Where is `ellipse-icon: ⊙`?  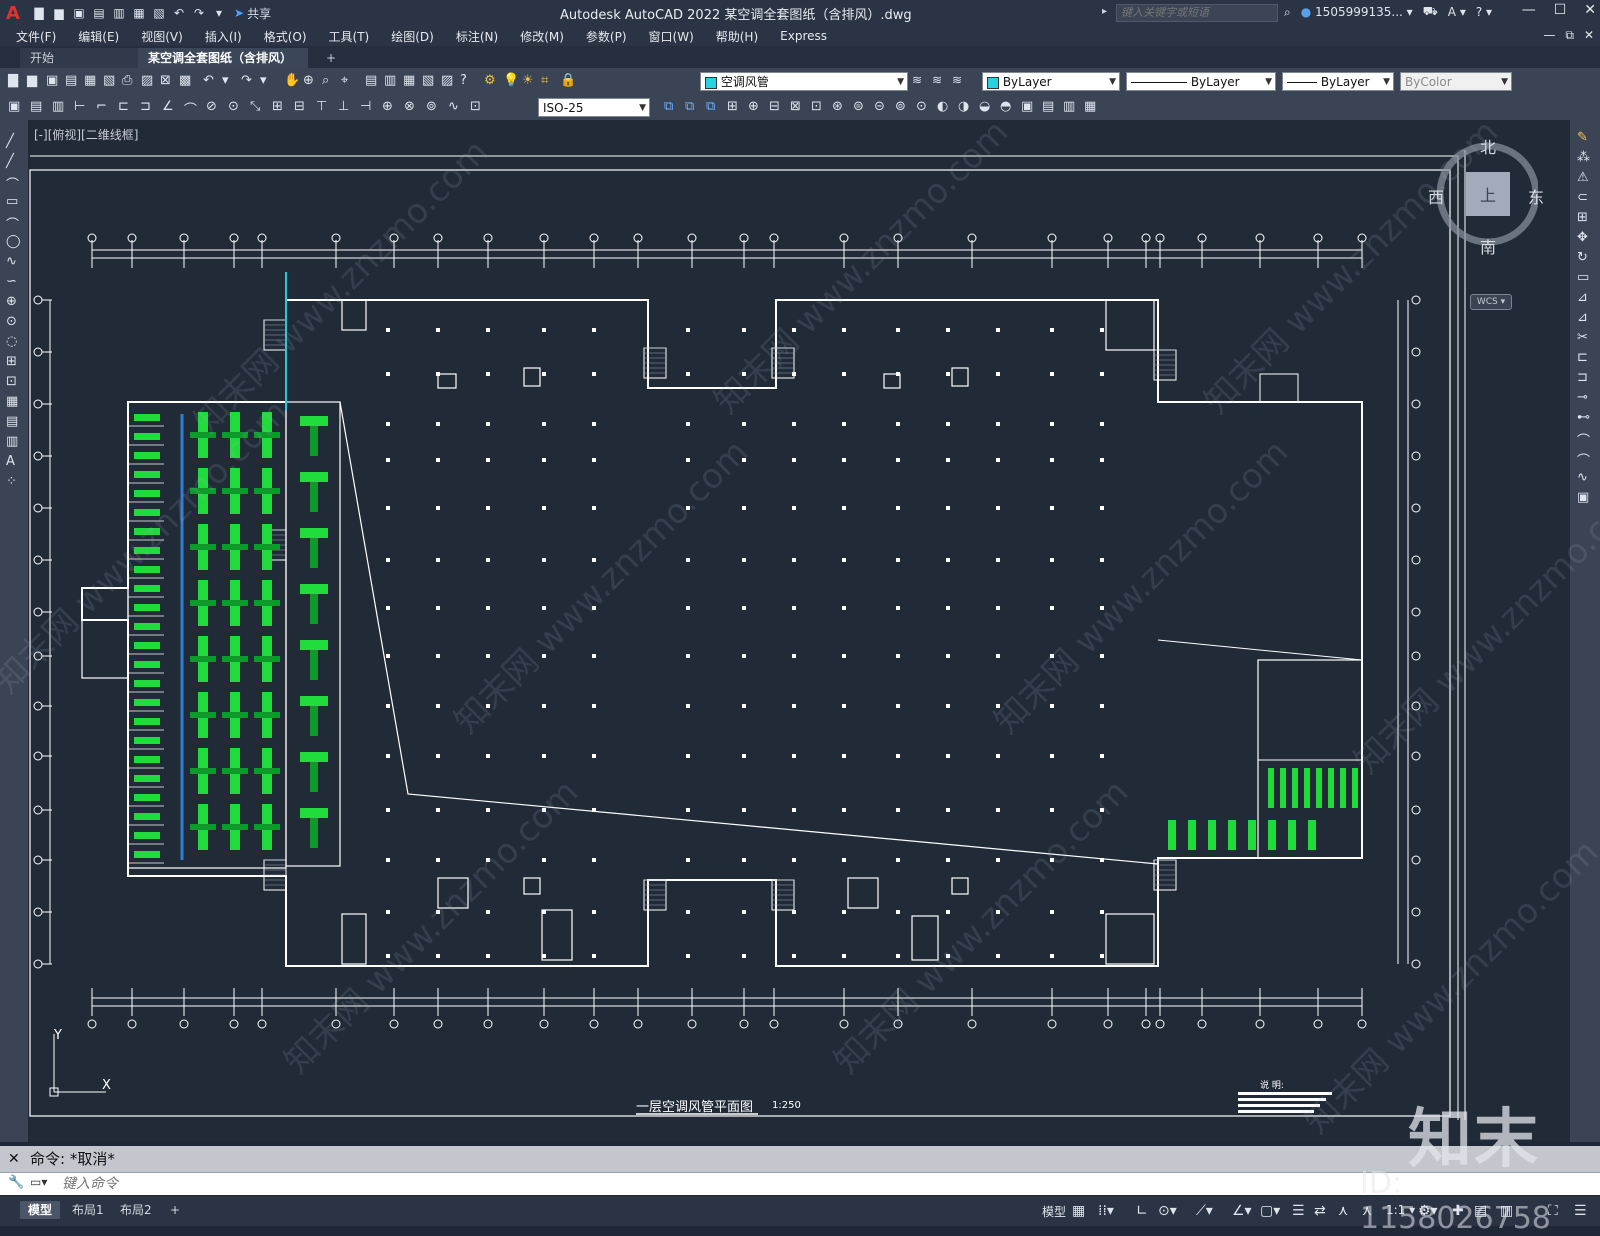 ellipse-icon: ⊙ is located at coordinates (14, 322).